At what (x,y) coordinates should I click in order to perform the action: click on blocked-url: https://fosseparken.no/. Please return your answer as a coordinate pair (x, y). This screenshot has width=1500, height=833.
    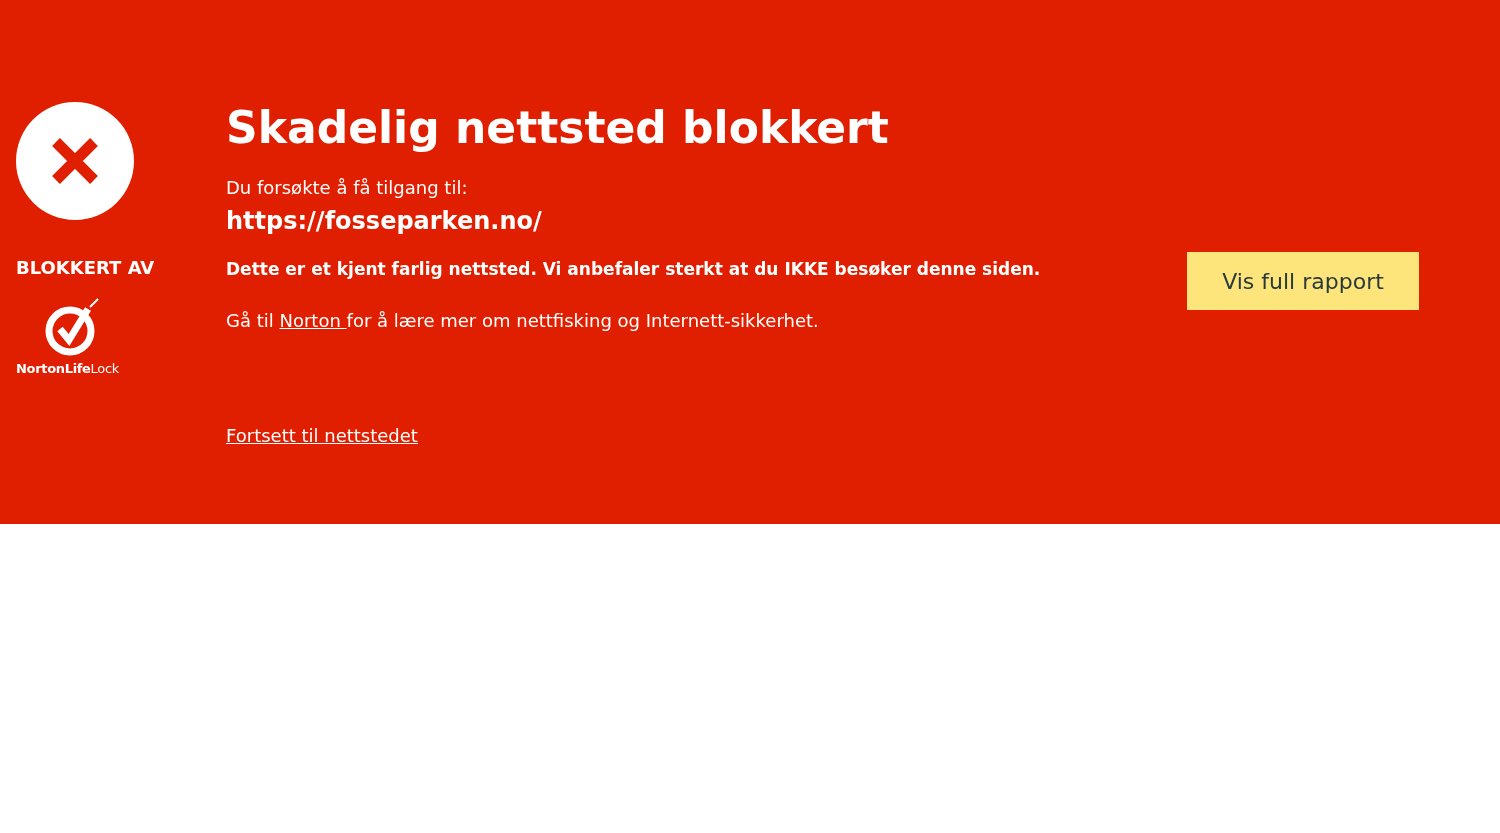
    Looking at the image, I should click on (384, 221).